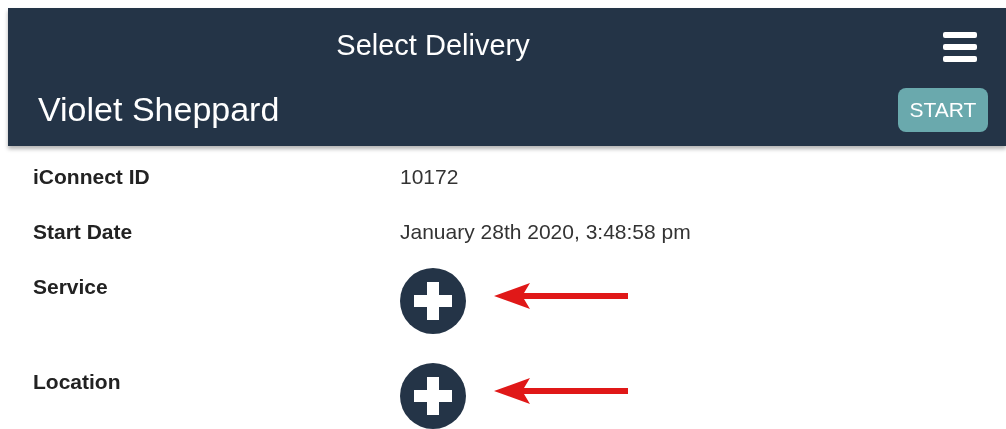 The image size is (1006, 429). What do you see at coordinates (545, 232) in the screenshot?
I see `field-value: January 28th 2020, 3:48:58 pm` at bounding box center [545, 232].